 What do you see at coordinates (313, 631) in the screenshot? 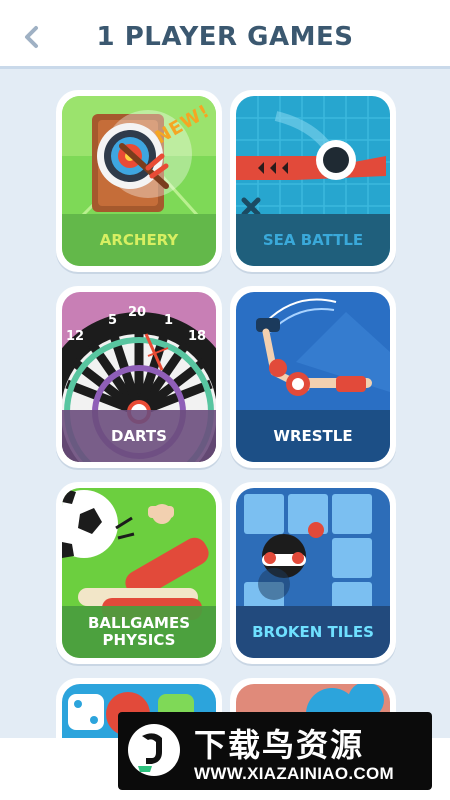
I see `game-label: BROKEN TILES` at bounding box center [313, 631].